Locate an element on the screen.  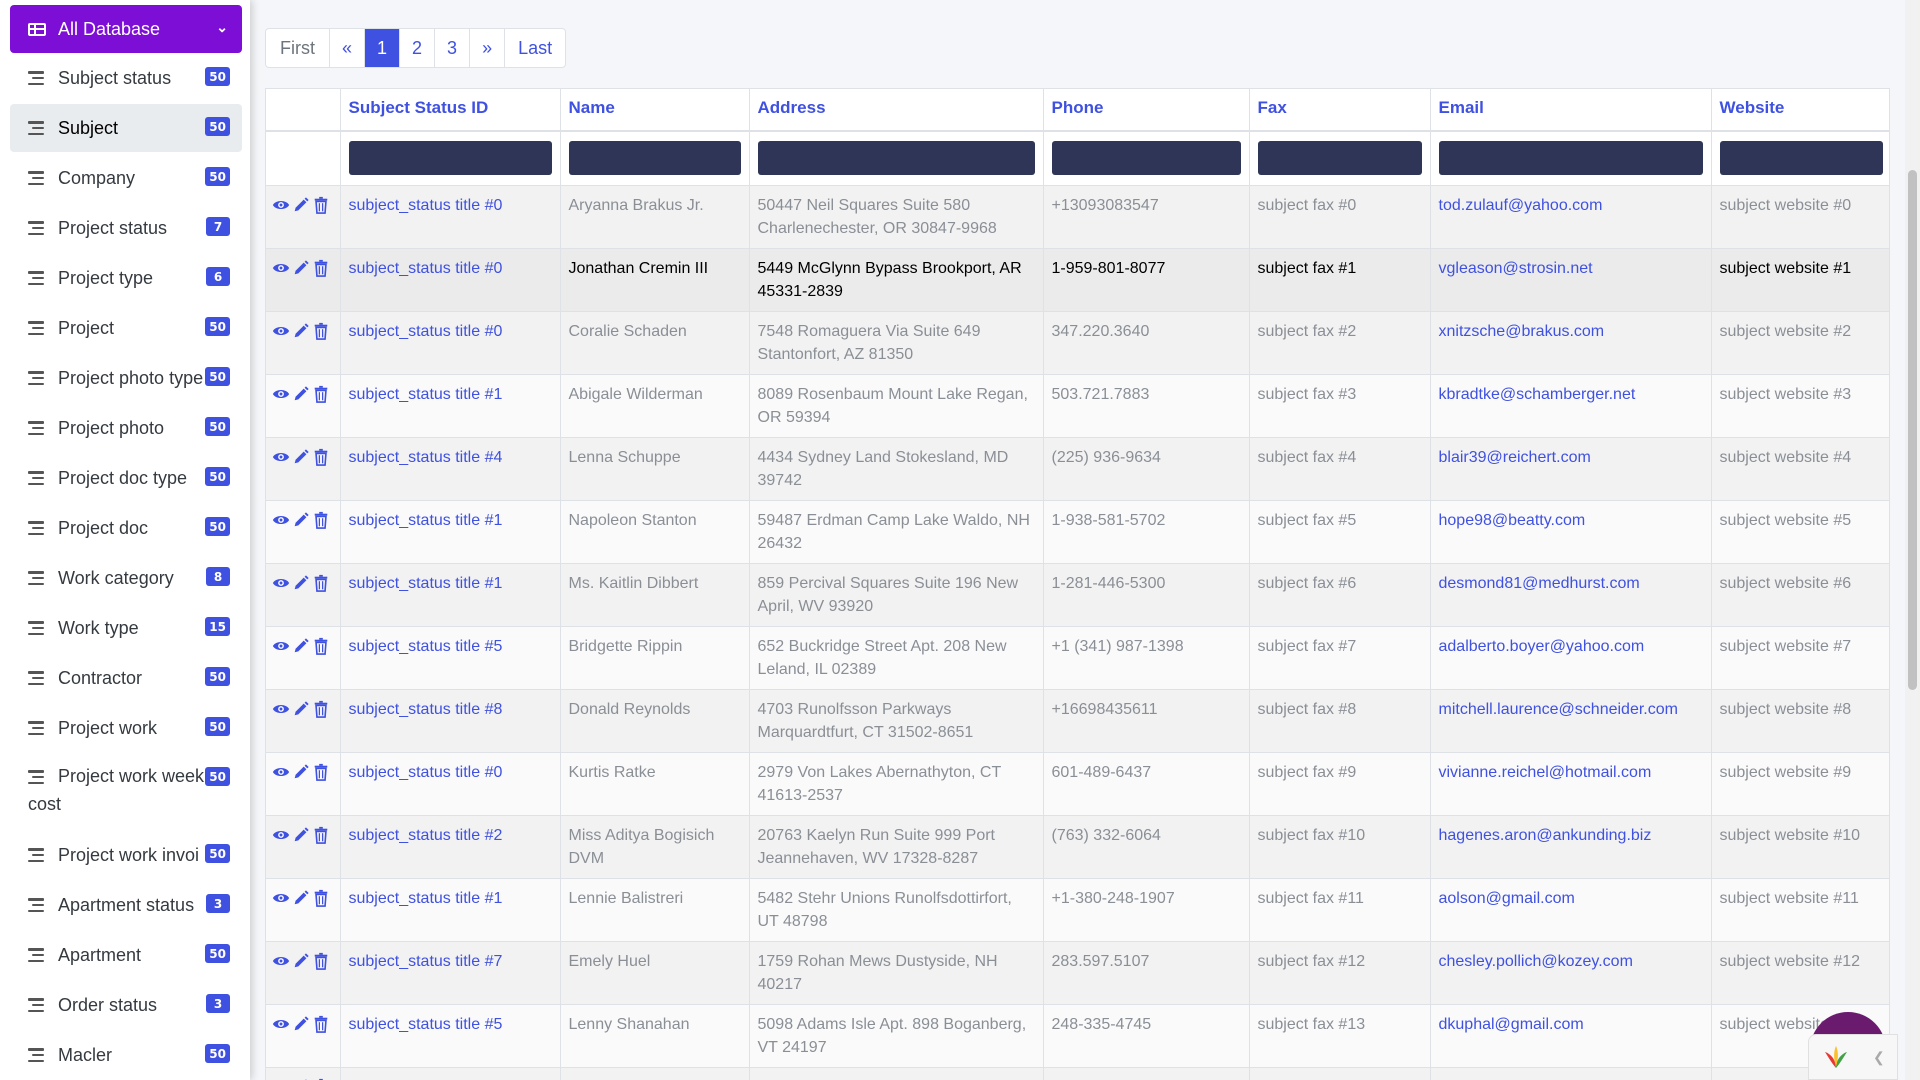
sidebar-item-project-status: Project status 7 is located at coordinates (126, 228).